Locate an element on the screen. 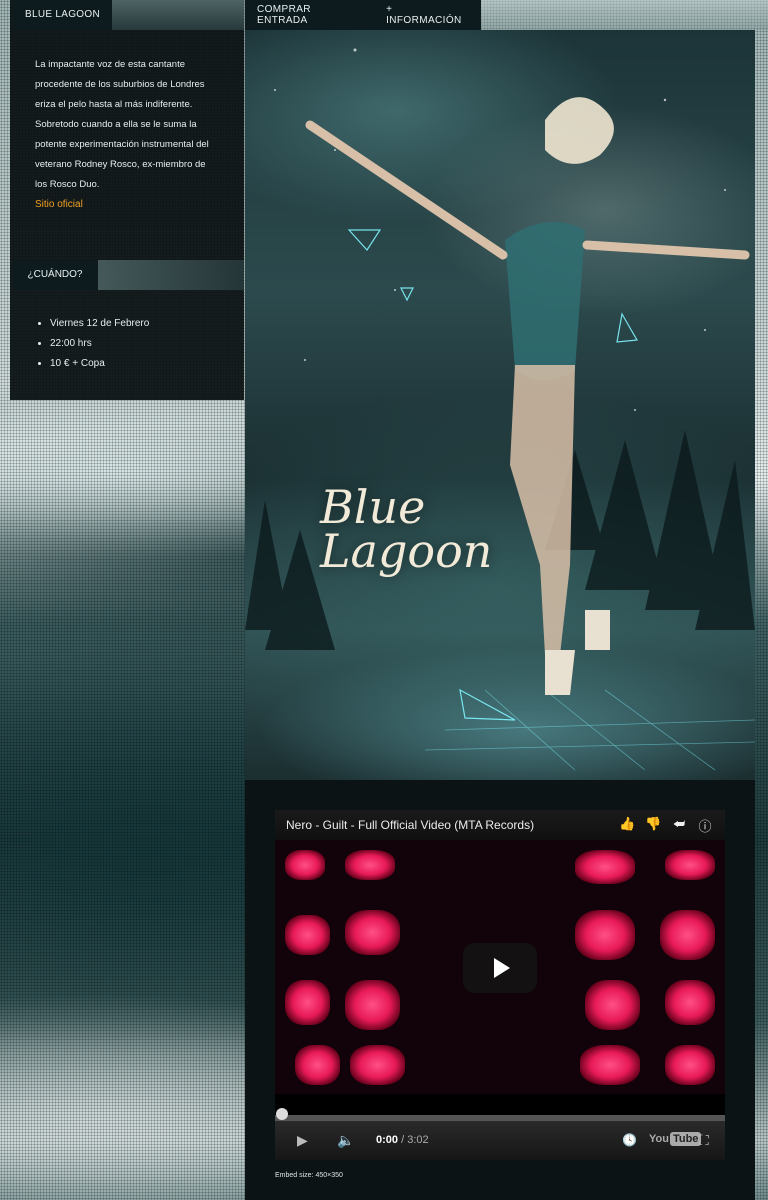  when-heading: ¿CUÁNDO? is located at coordinates (55, 275).